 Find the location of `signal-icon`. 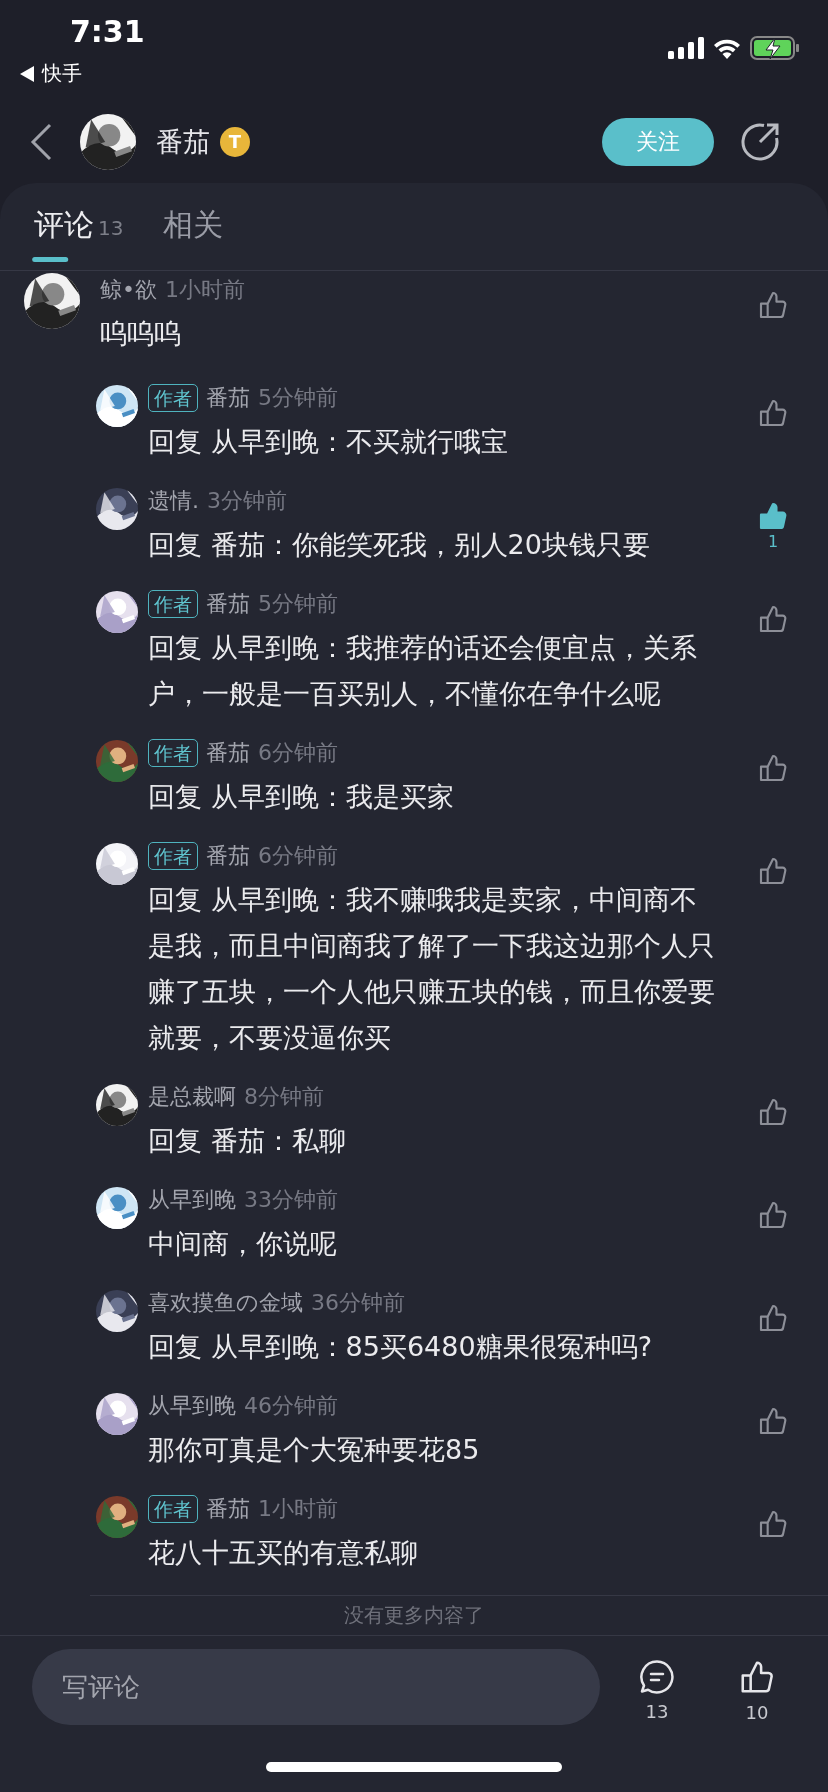

signal-icon is located at coordinates (686, 48).